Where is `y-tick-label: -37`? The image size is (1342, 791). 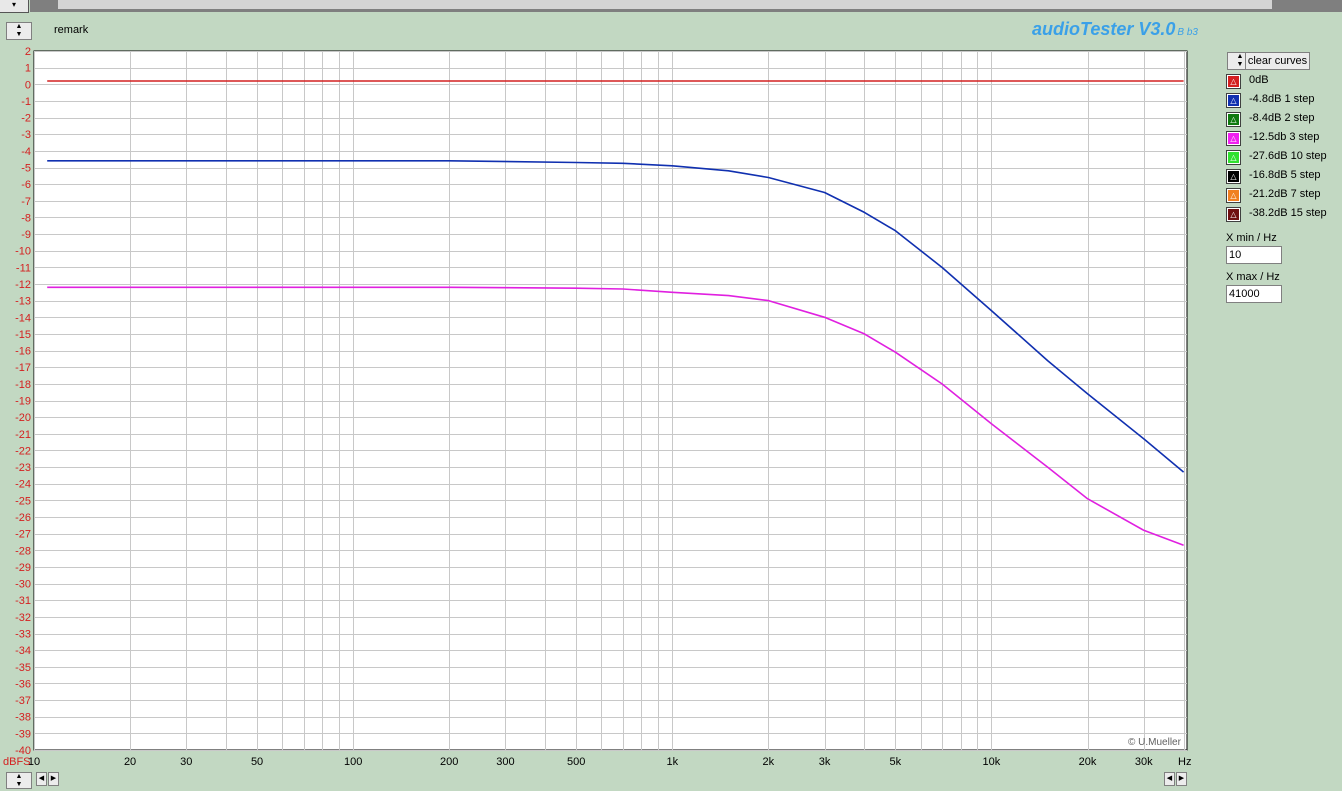 y-tick-label: -37 is located at coordinates (23, 701).